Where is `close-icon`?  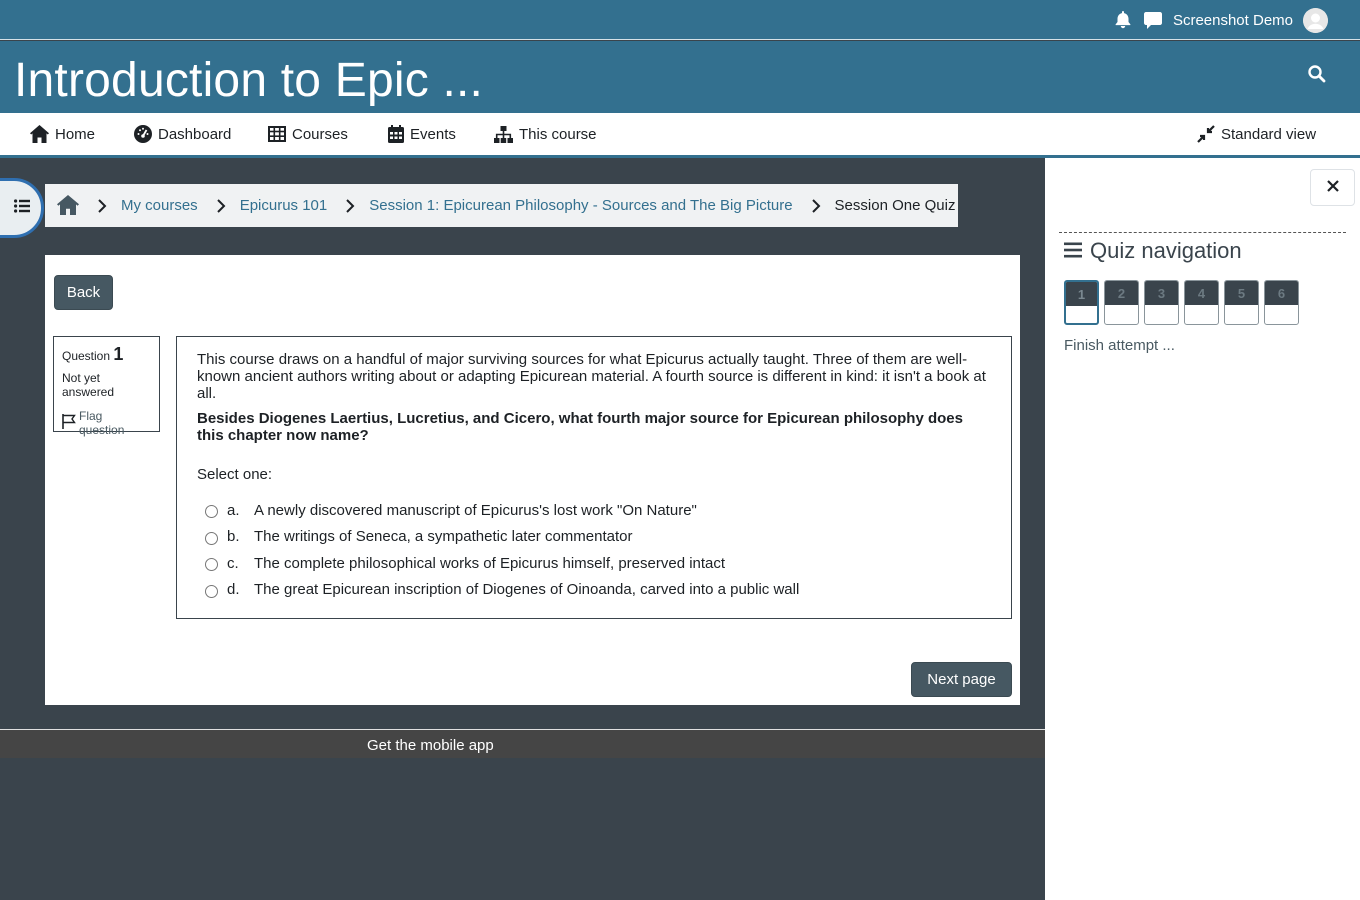
close-icon is located at coordinates (1332, 188).